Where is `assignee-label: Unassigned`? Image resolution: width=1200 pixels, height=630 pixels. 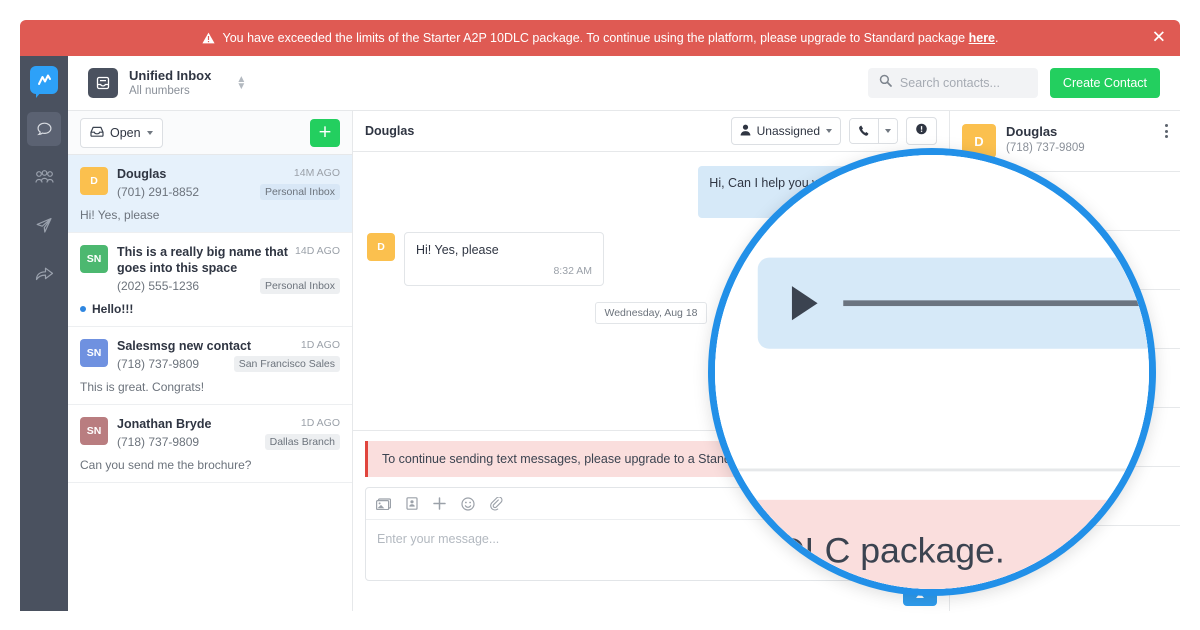 assignee-label: Unassigned is located at coordinates (788, 131).